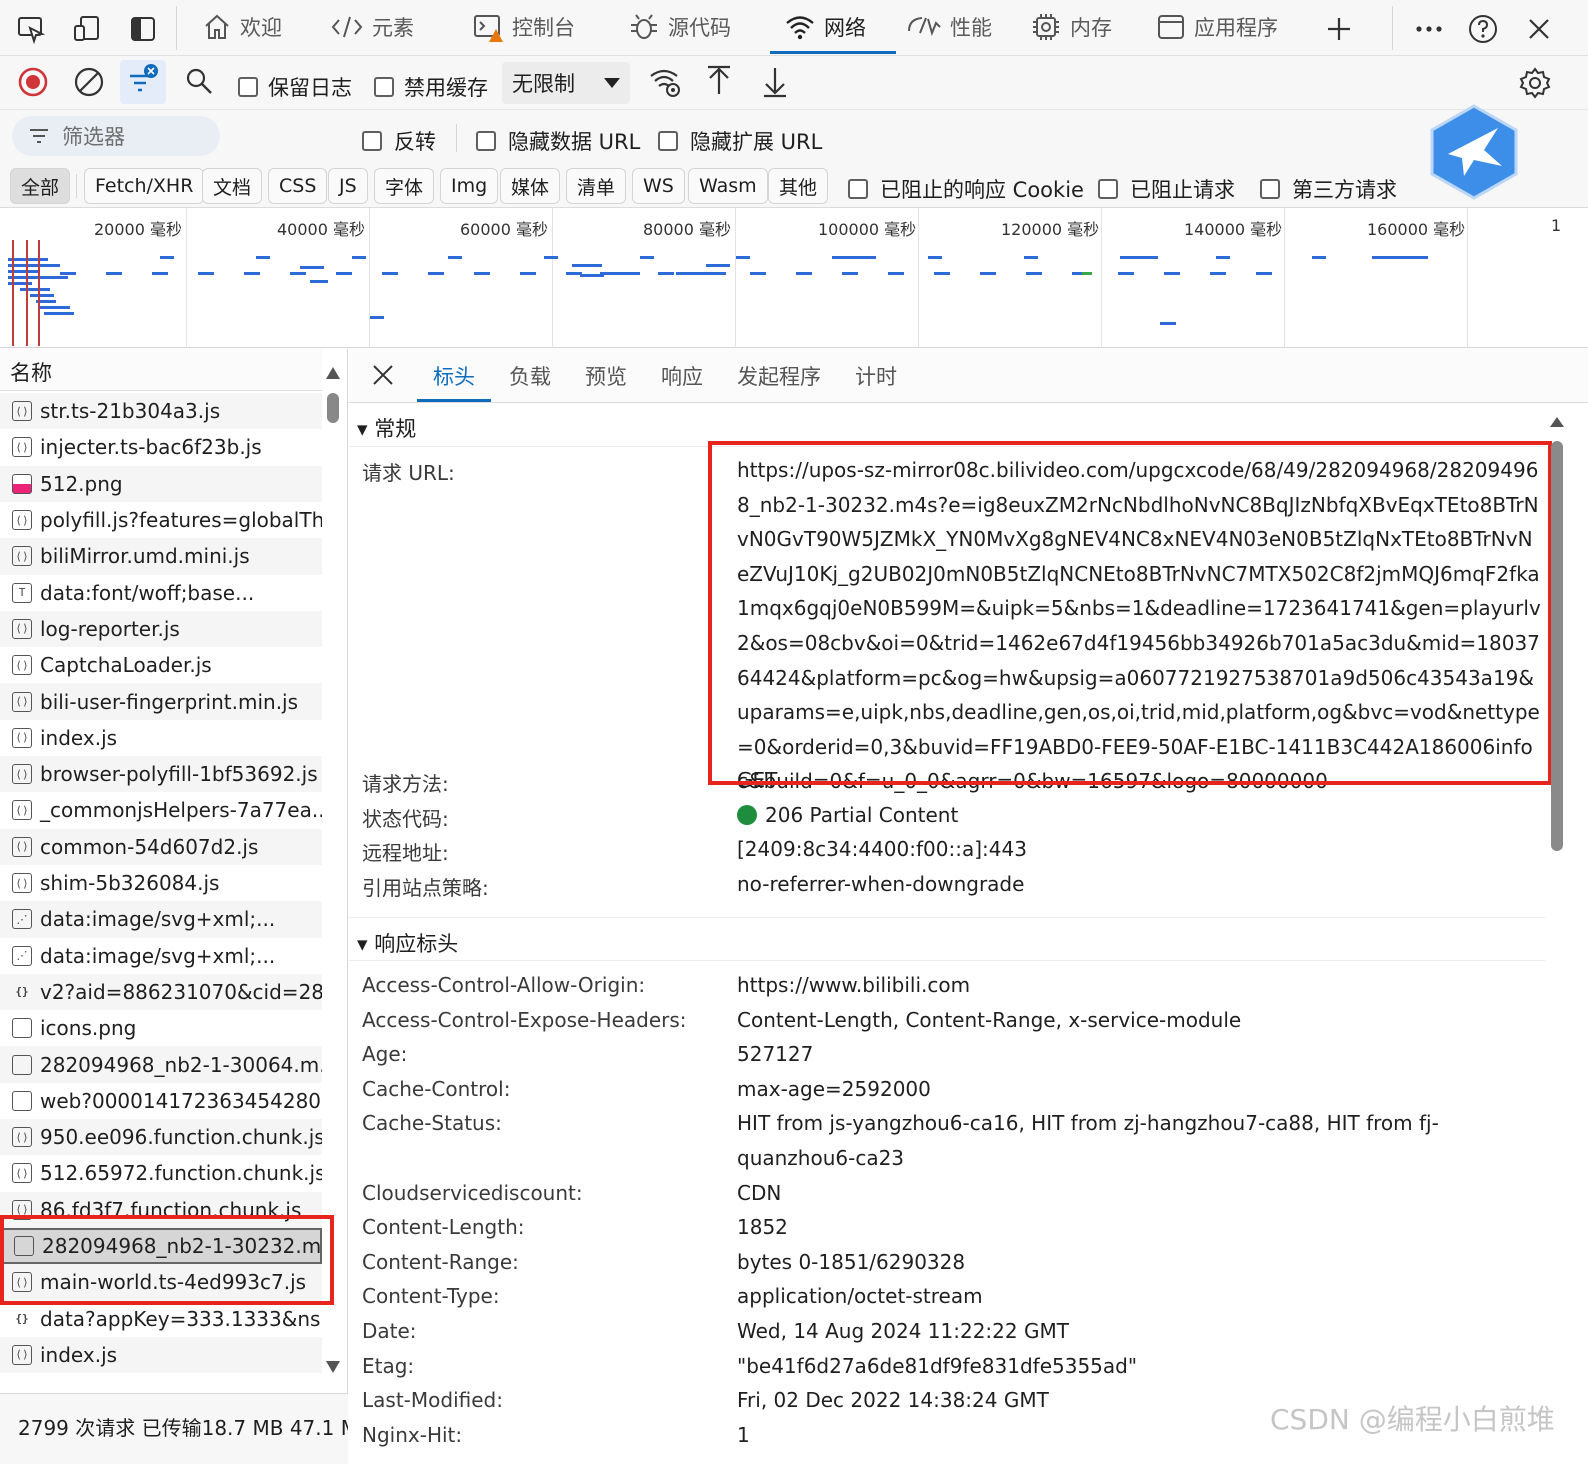  What do you see at coordinates (472, 1192) in the screenshot?
I see `response-header-name: Cloudservicediscount:` at bounding box center [472, 1192].